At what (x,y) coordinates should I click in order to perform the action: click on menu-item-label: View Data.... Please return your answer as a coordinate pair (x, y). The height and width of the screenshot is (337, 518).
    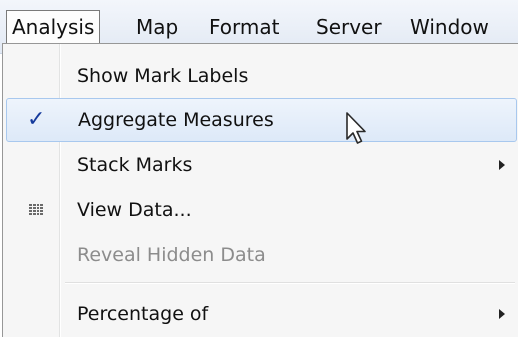
    Looking at the image, I should click on (134, 210).